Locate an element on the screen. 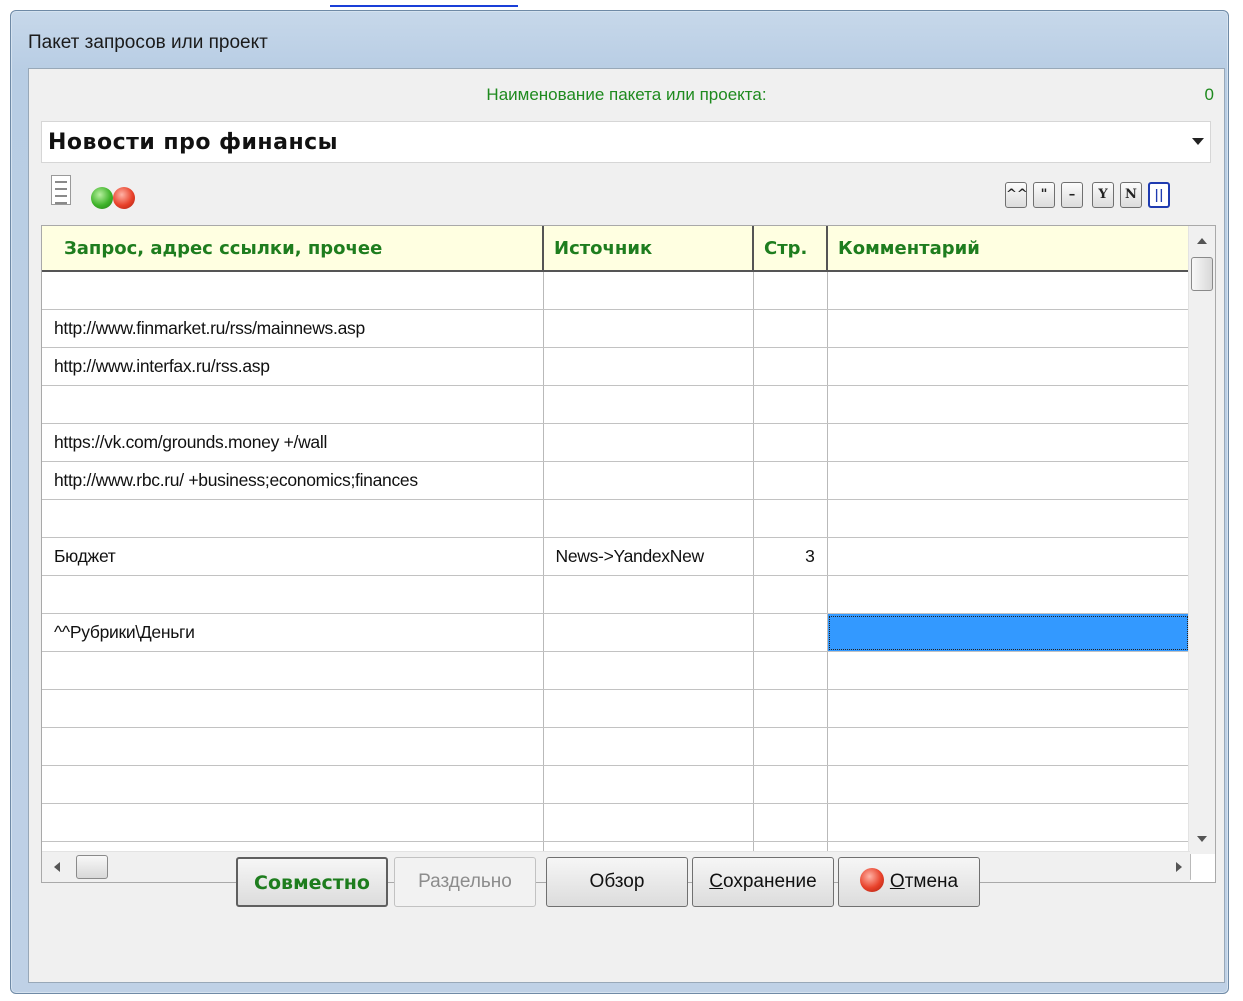 The height and width of the screenshot is (1001, 1243). selected-cell-comment is located at coordinates (1009, 632).